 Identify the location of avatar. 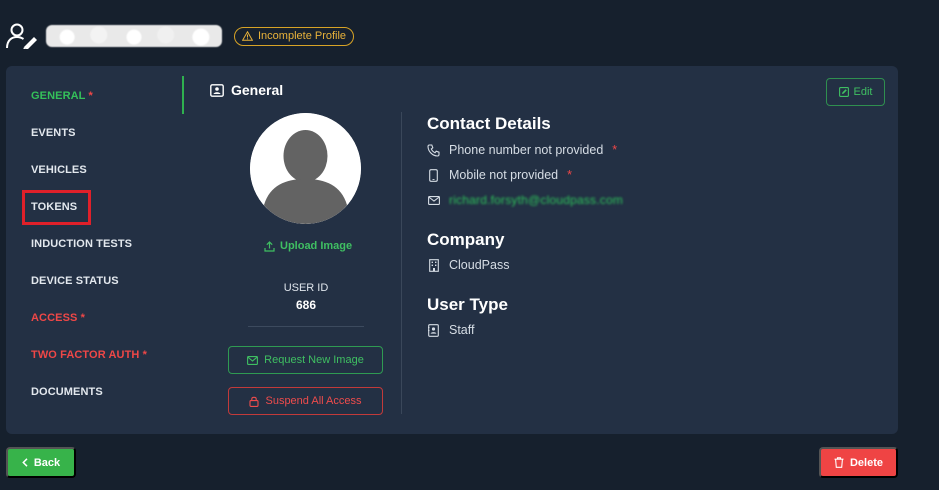
(305, 168).